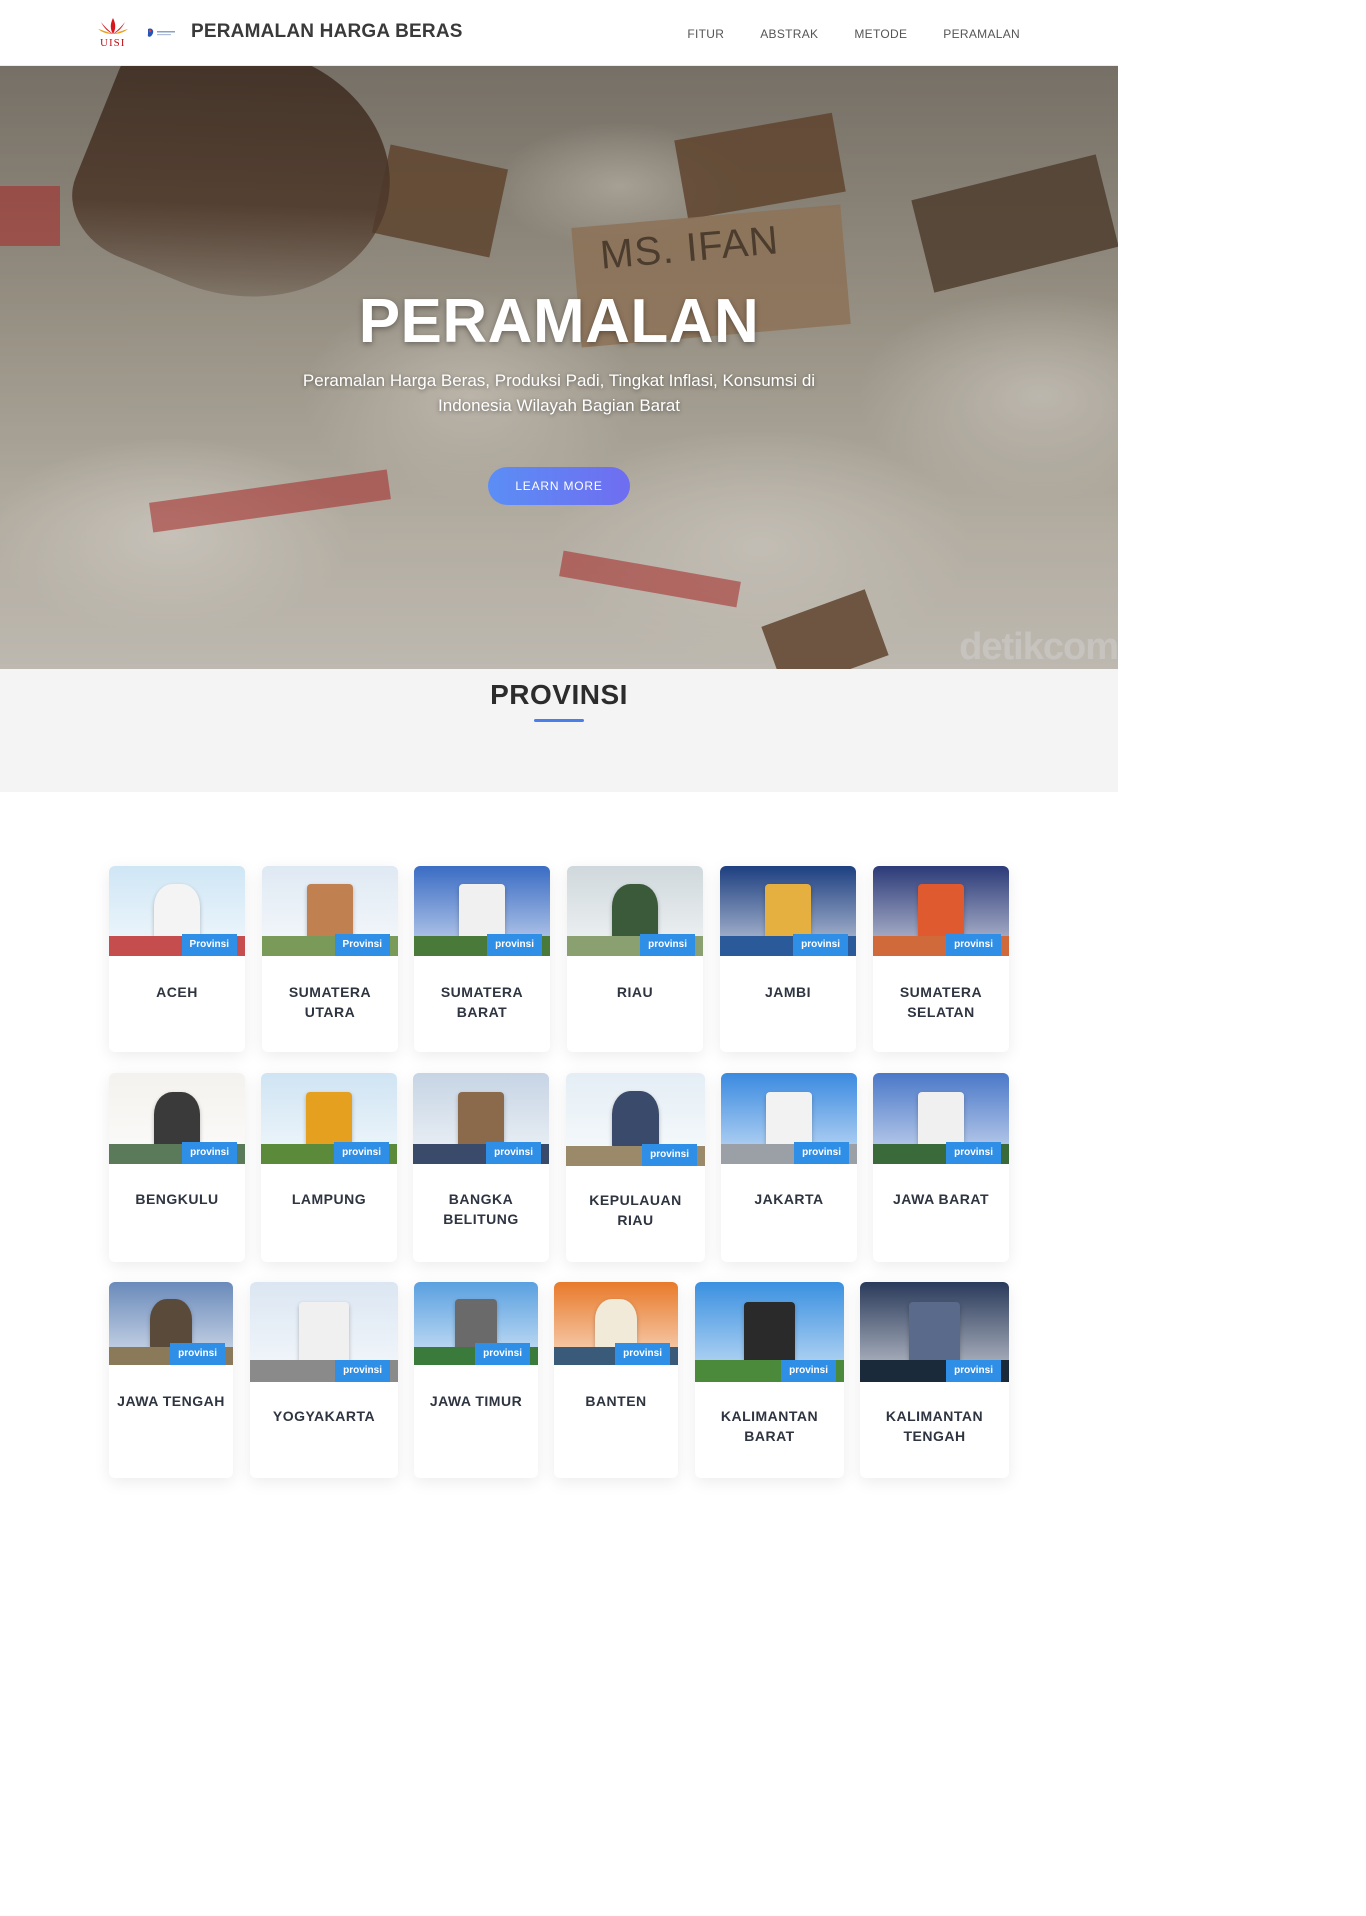 The width and height of the screenshot is (1366, 1916). I want to click on province-name: KALIMANTAN BARAT, so click(769, 1426).